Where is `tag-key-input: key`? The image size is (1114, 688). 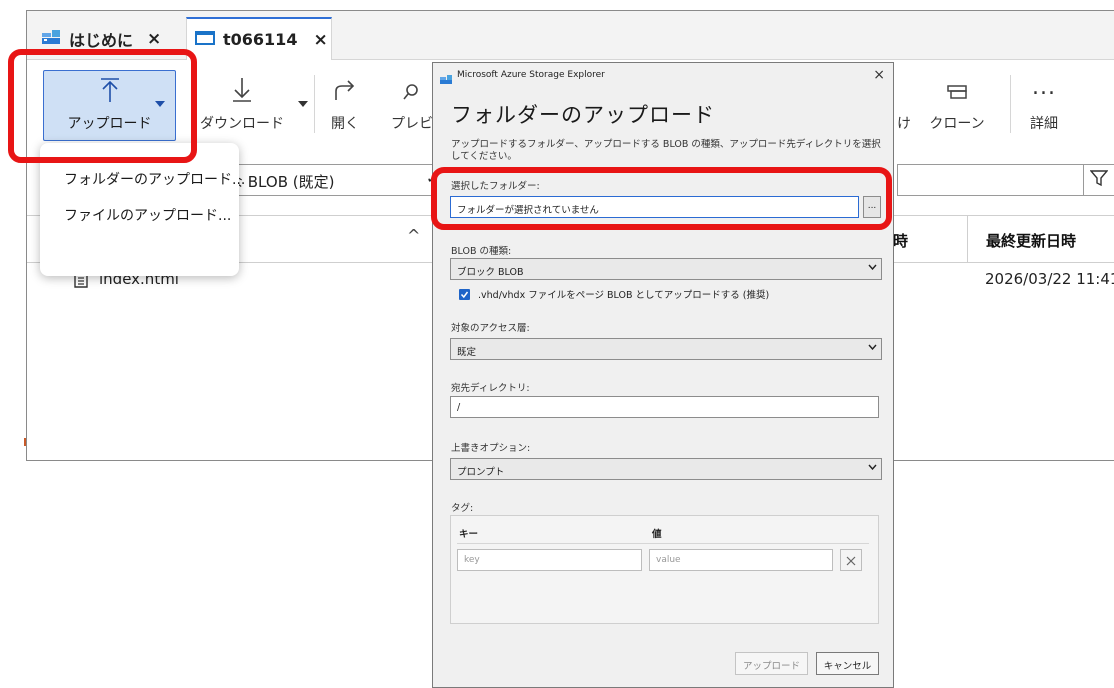 tag-key-input: key is located at coordinates (549, 560).